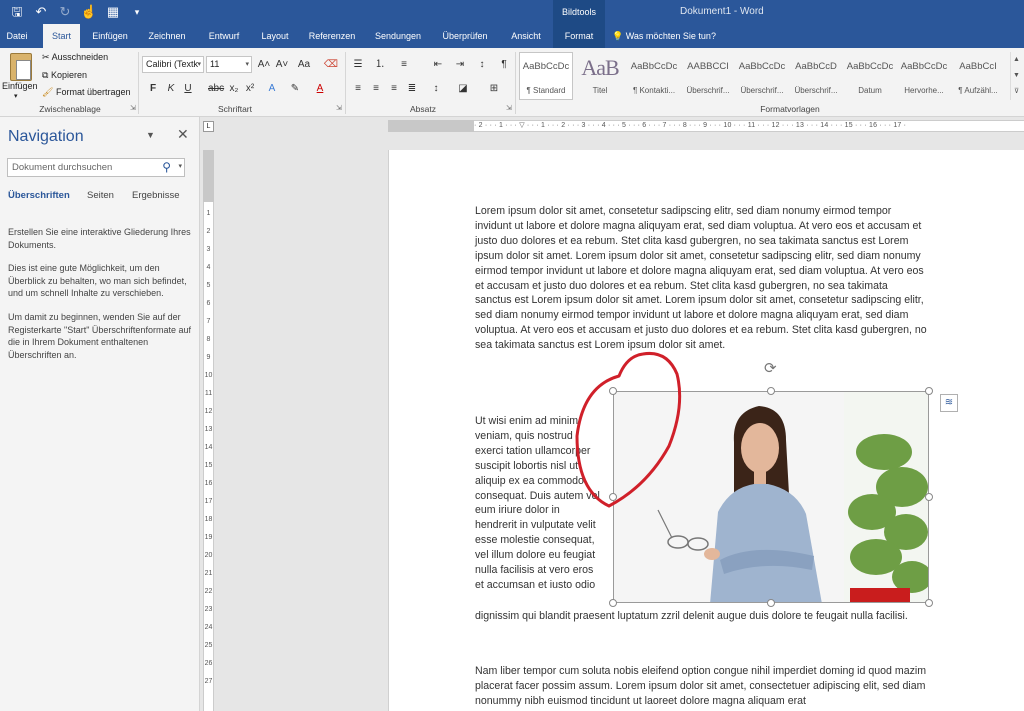 Image resolution: width=1024 pixels, height=711 pixels. Describe the element at coordinates (463, 89) in the screenshot. I see `shading-icon: ◪` at that location.